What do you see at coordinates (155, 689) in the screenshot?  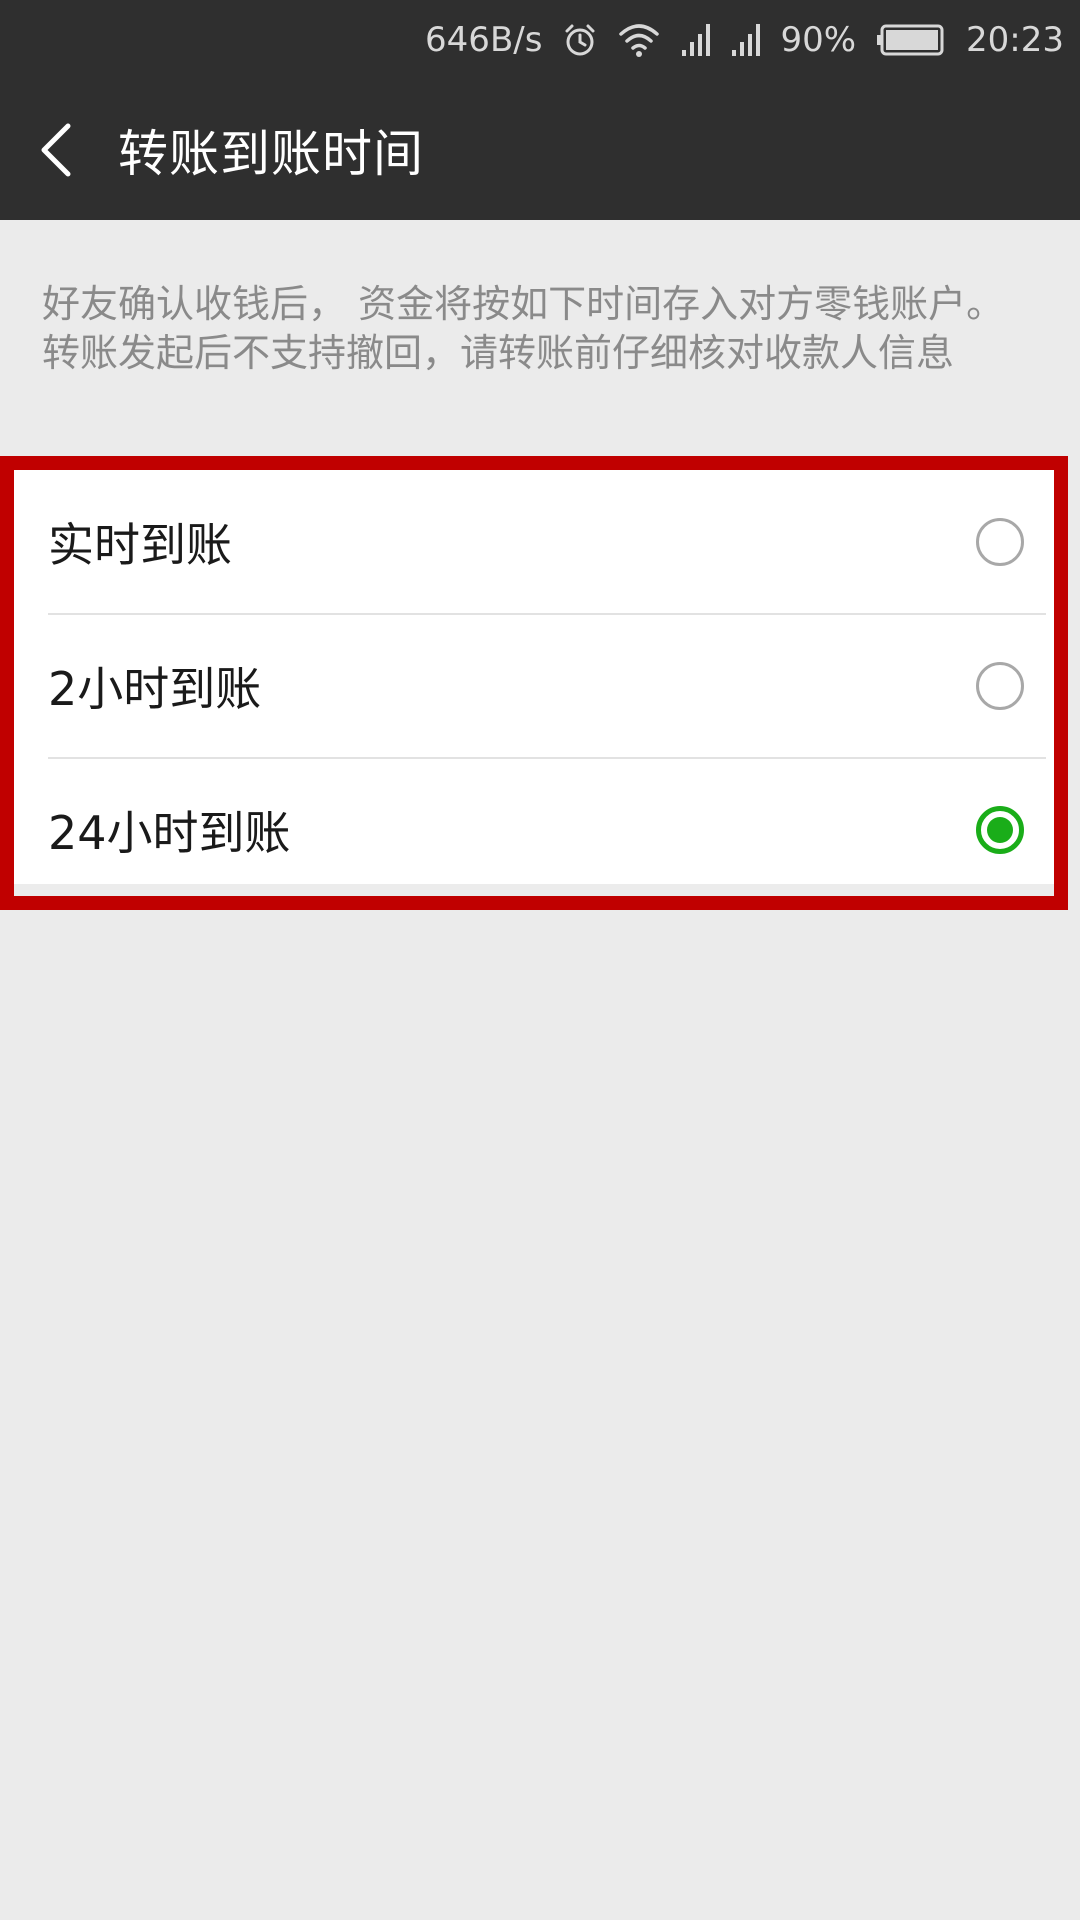 I see `option-label: 2小时到账` at bounding box center [155, 689].